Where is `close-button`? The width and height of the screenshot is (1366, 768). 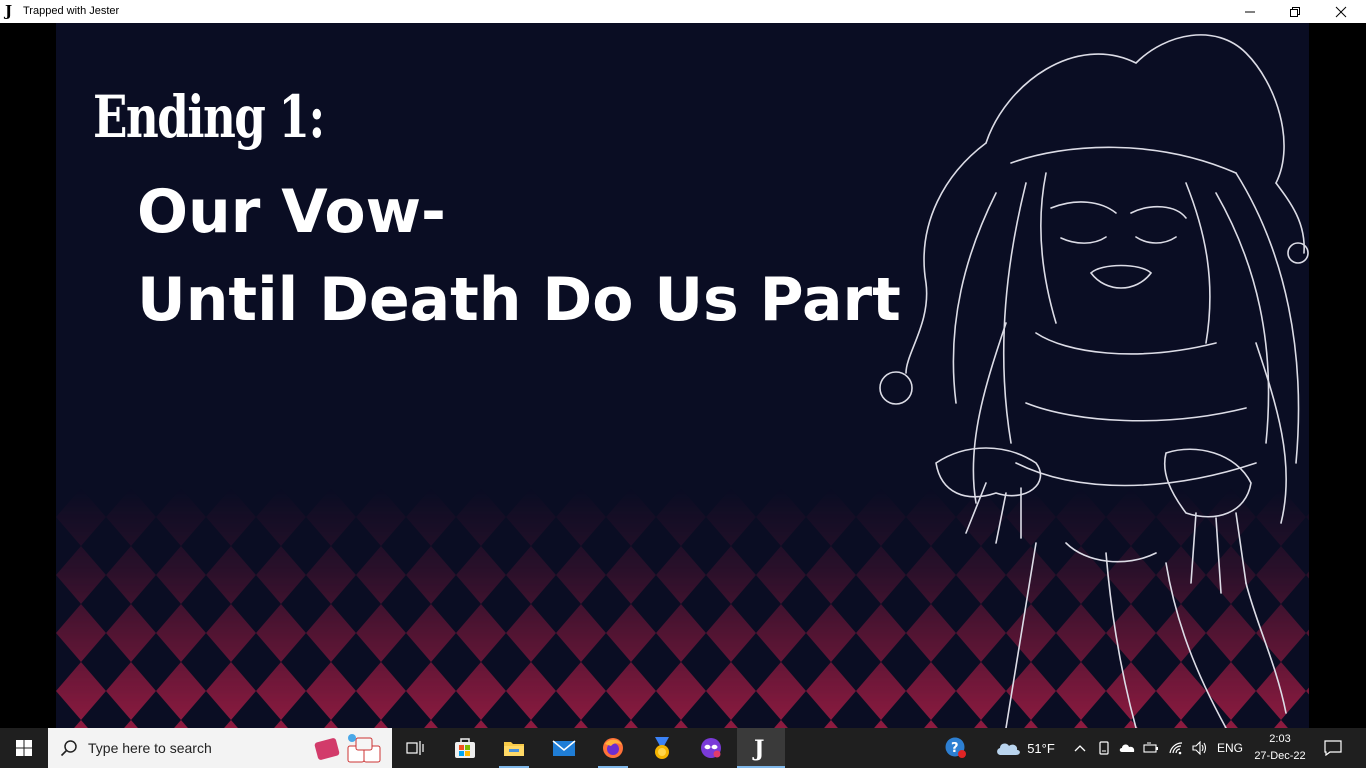
close-button is located at coordinates (1341, 11).